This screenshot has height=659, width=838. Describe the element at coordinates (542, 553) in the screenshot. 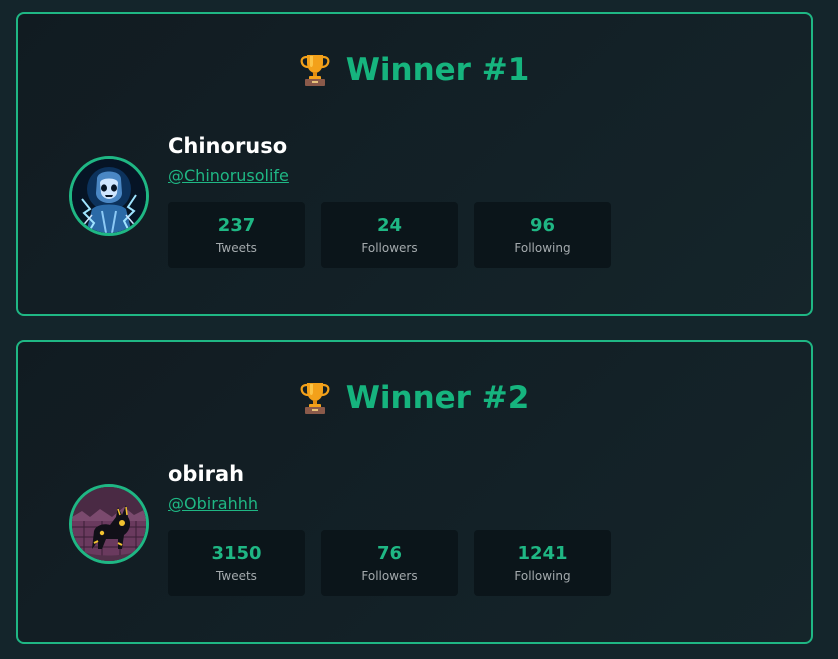

I see `stat-value: 1241` at that location.